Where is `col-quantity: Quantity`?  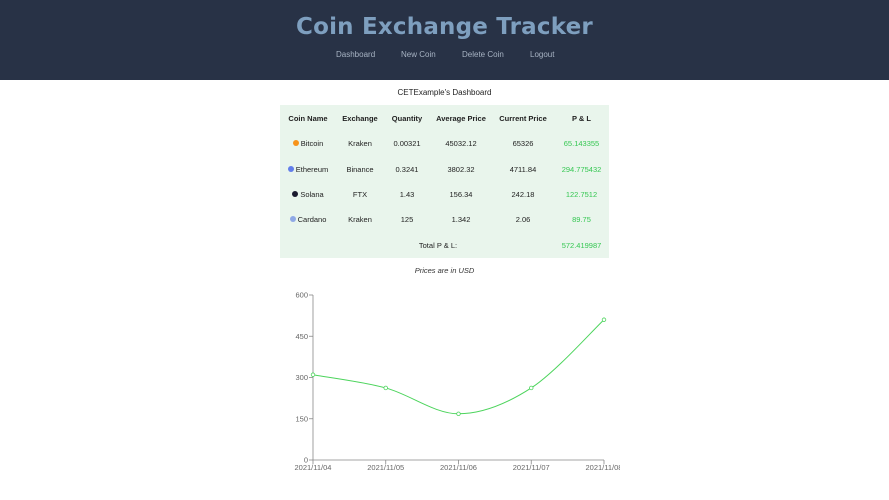
col-quantity: Quantity is located at coordinates (407, 118).